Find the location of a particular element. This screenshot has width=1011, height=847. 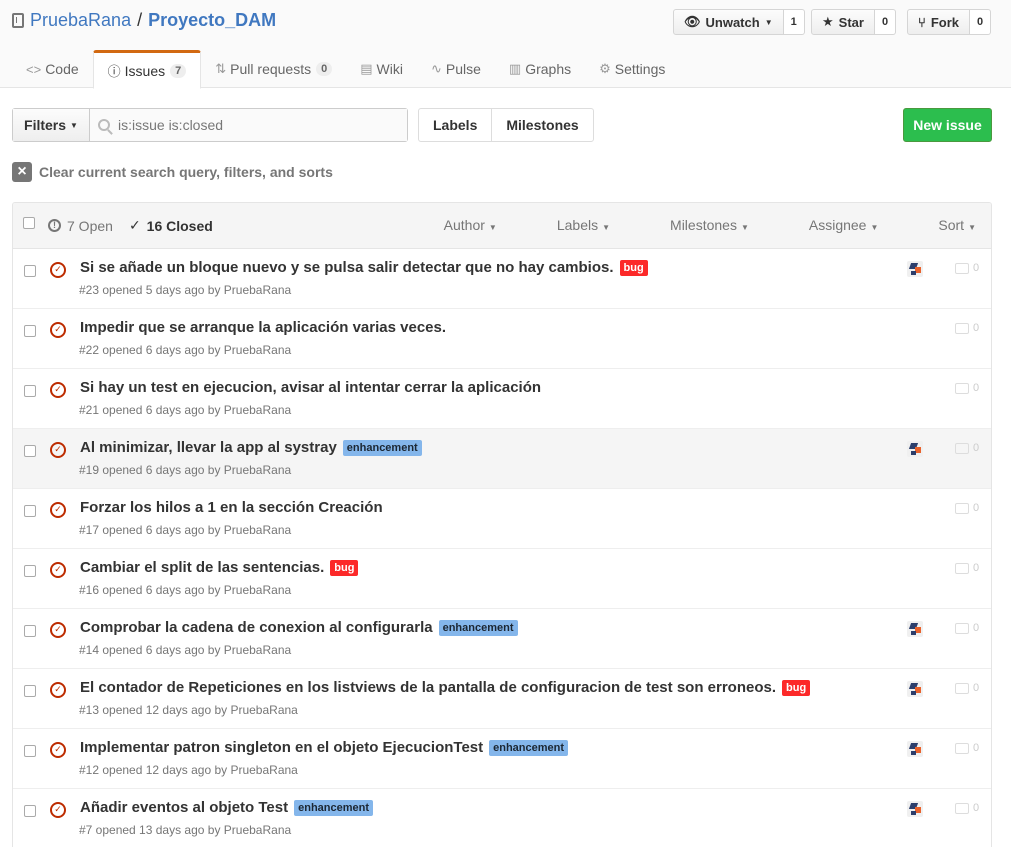

select-all-checkbox is located at coordinates (29, 223).